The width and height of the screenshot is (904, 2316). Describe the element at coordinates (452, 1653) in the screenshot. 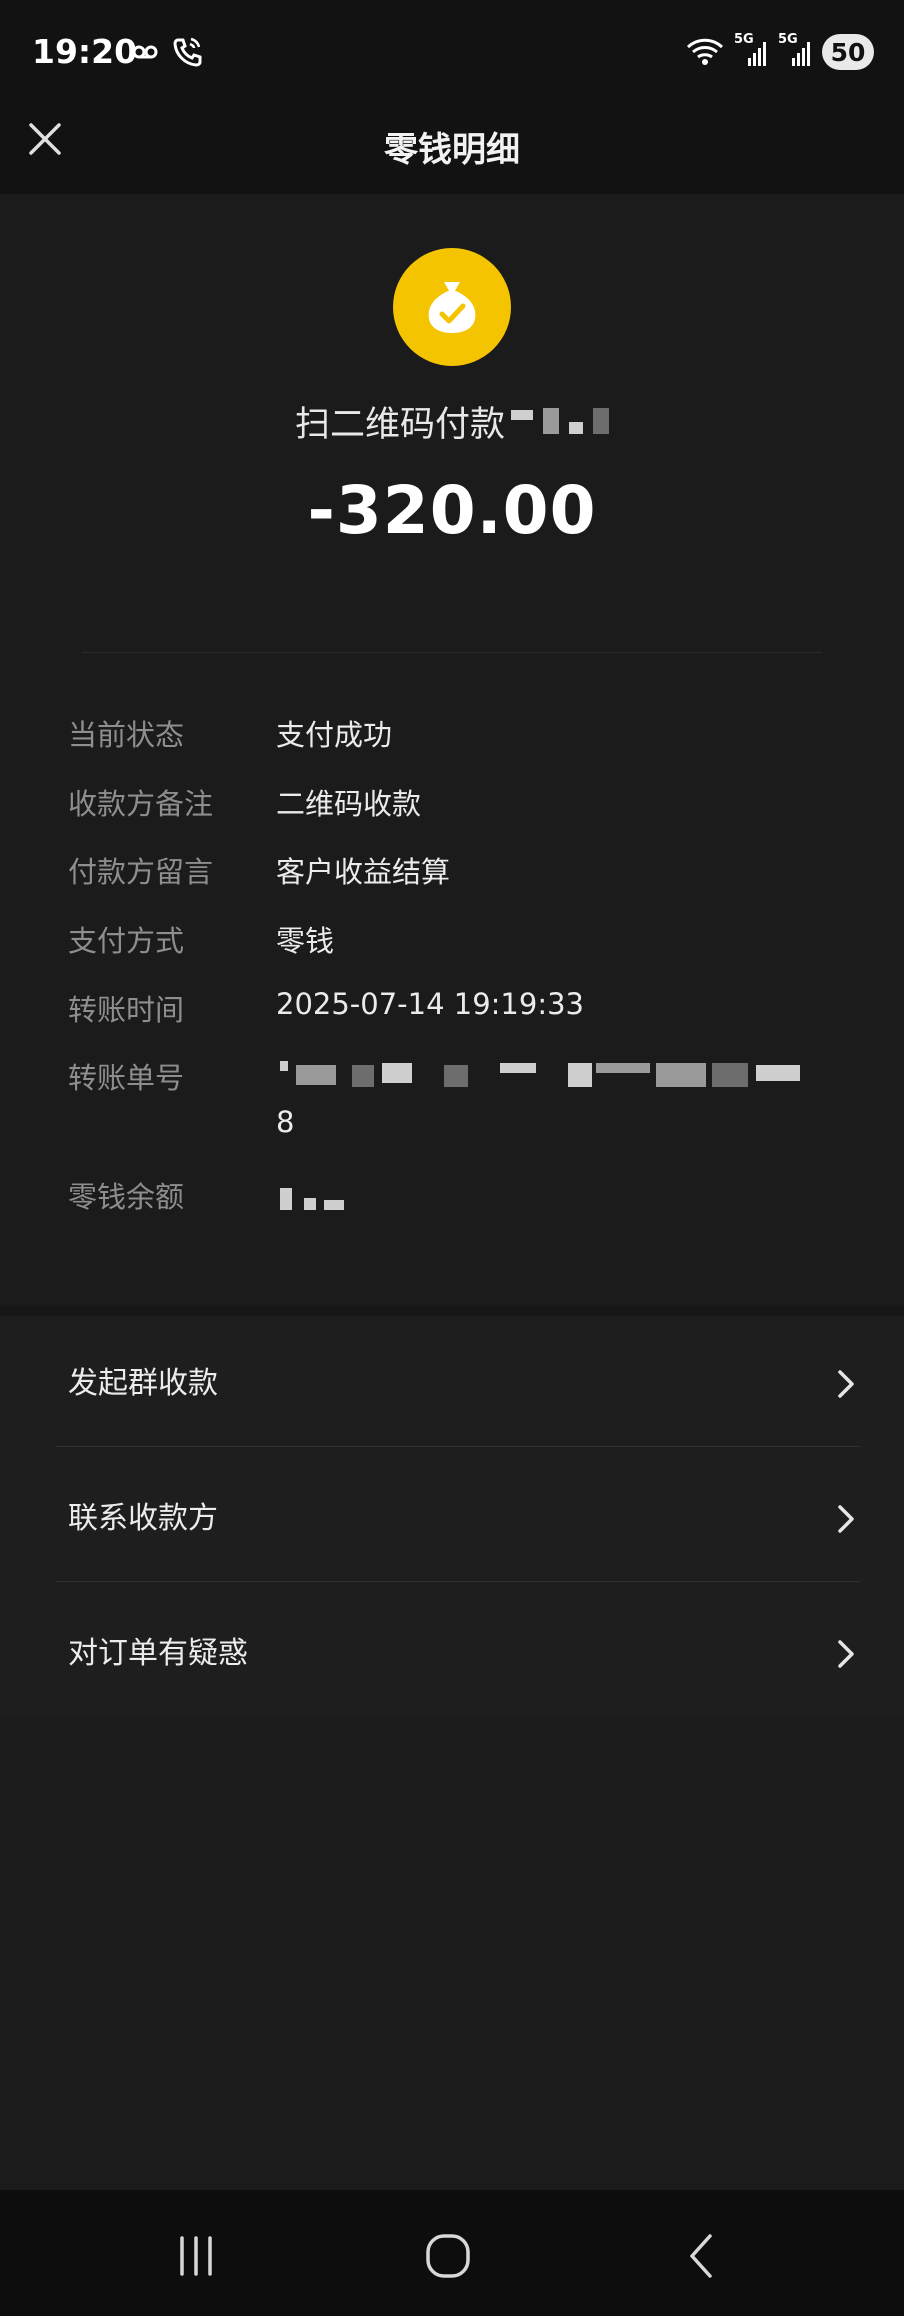

I see `action-order-question: 对订单有疑惑` at that location.